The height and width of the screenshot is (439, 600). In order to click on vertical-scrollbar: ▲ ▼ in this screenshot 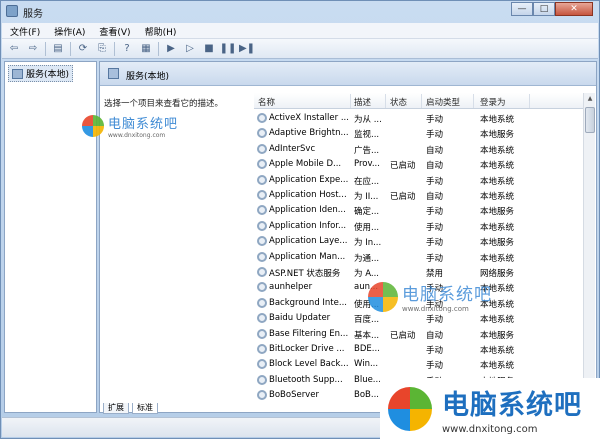, I will do `click(589, 247)`.